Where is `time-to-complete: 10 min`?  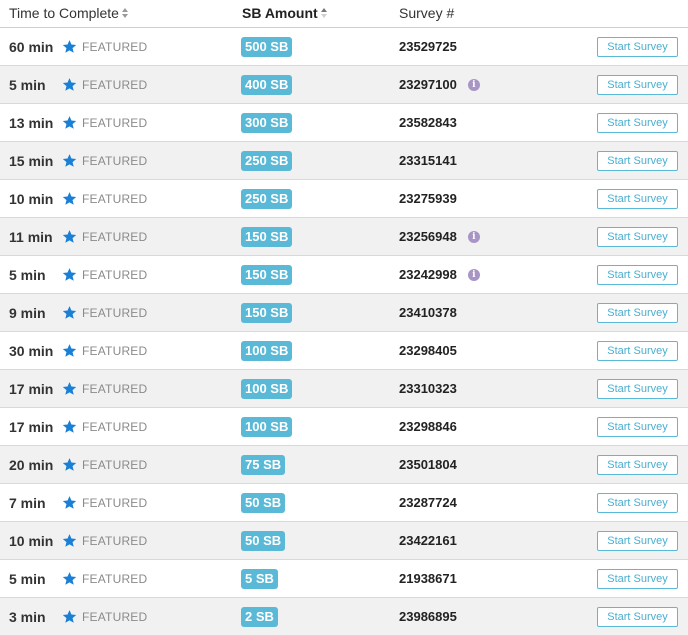
time-to-complete: 10 min is located at coordinates (31, 198).